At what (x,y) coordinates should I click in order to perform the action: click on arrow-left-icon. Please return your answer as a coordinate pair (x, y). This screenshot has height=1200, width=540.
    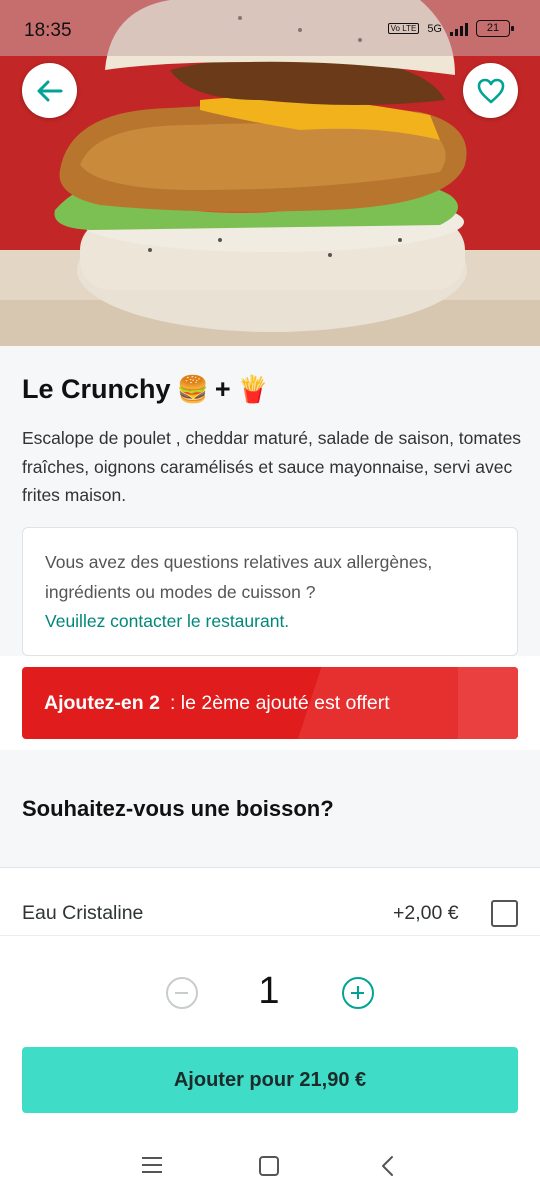
    Looking at the image, I should click on (49, 90).